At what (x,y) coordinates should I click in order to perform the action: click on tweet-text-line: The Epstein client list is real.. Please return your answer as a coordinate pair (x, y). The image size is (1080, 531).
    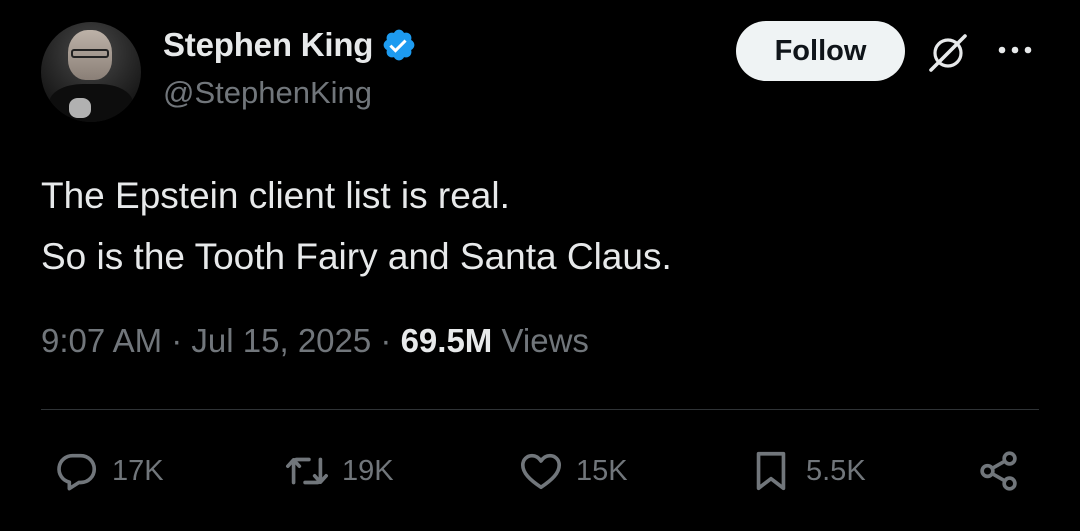
    Looking at the image, I should click on (275, 195).